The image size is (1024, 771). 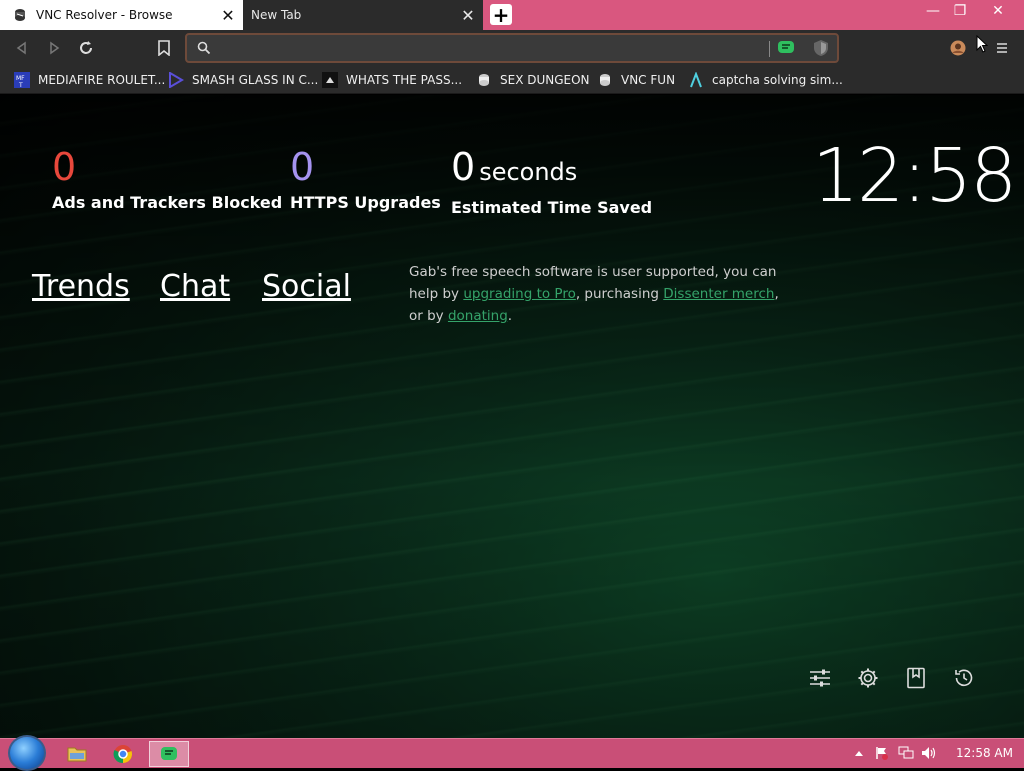 I want to click on address-bar, so click(x=512, y=48).